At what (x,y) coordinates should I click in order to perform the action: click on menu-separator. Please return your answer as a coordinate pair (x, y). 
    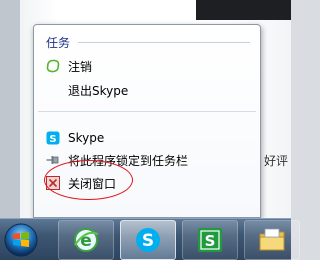
    Looking at the image, I should click on (147, 111).